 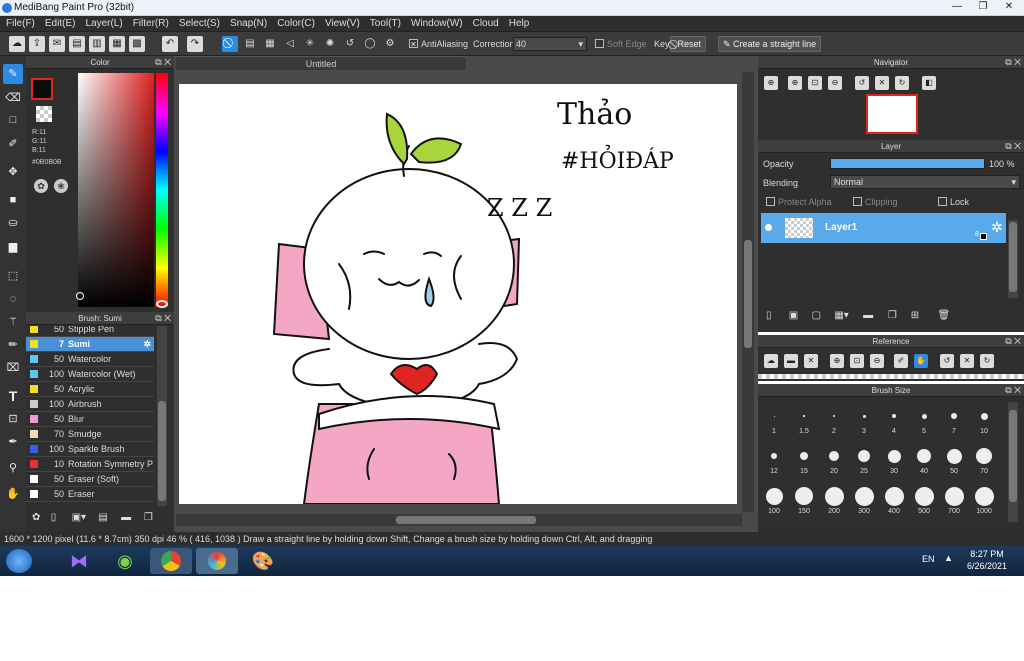 What do you see at coordinates (13, 419) in the screenshot?
I see `operation-tool-icon: ⊡` at bounding box center [13, 419].